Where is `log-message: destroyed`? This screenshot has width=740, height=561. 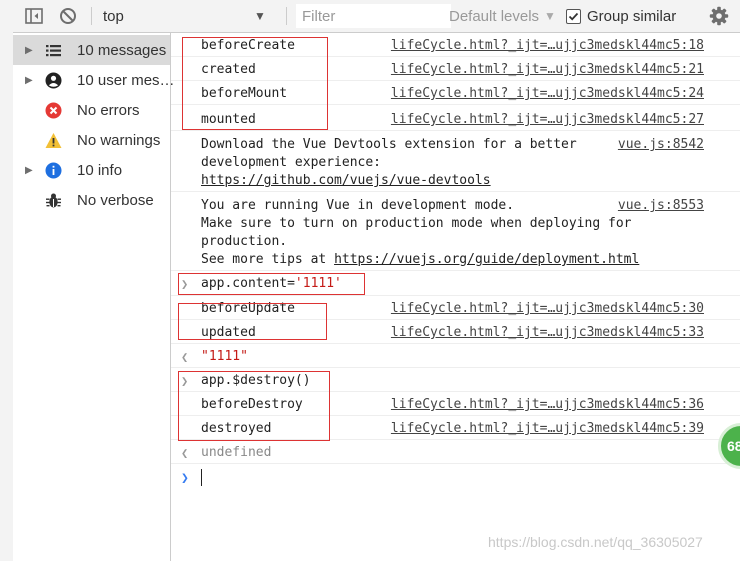 log-message: destroyed is located at coordinates (236, 428).